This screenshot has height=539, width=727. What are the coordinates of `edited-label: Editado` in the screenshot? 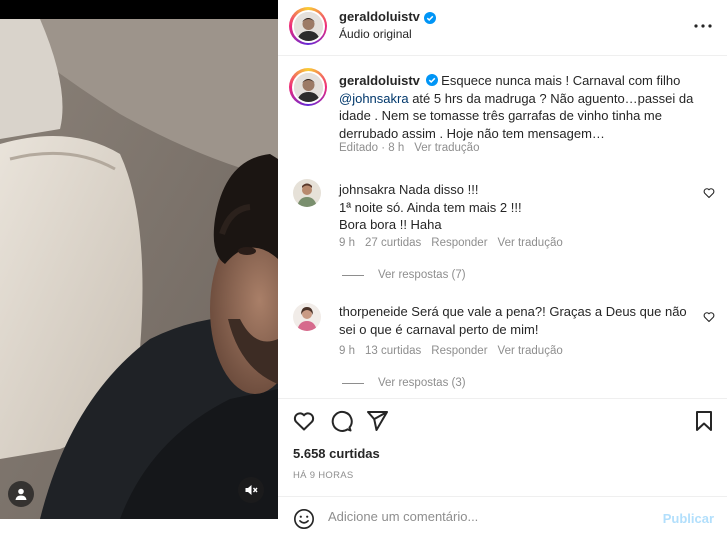 It's located at (359, 148).